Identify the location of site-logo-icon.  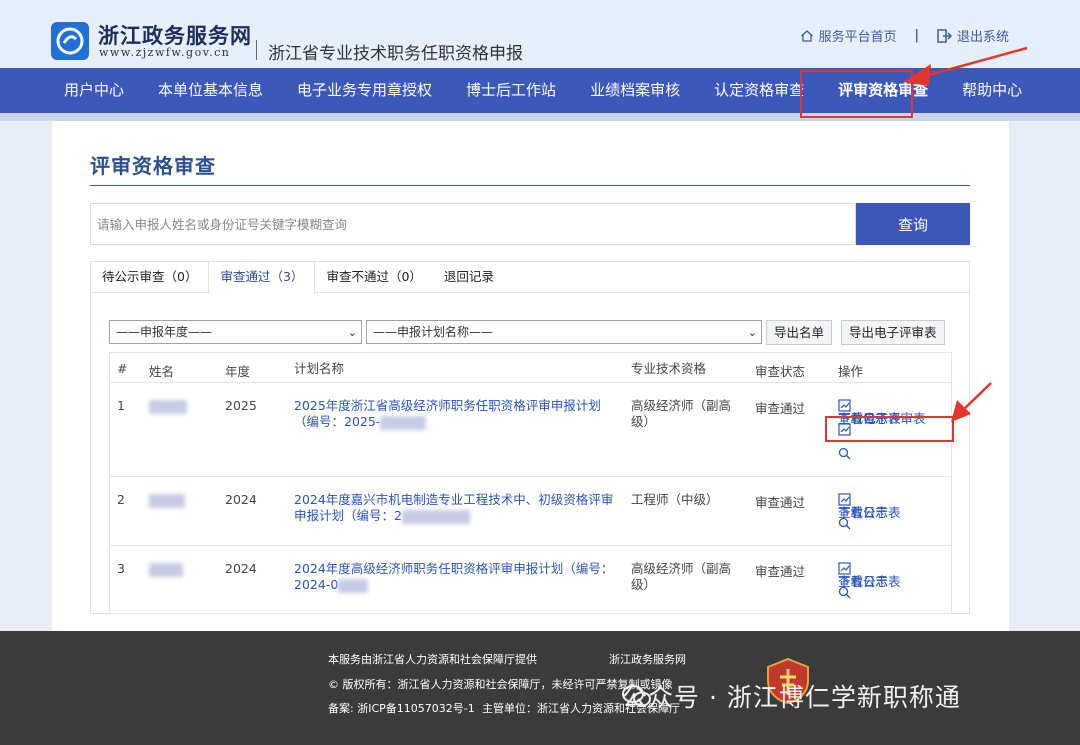
(70, 41).